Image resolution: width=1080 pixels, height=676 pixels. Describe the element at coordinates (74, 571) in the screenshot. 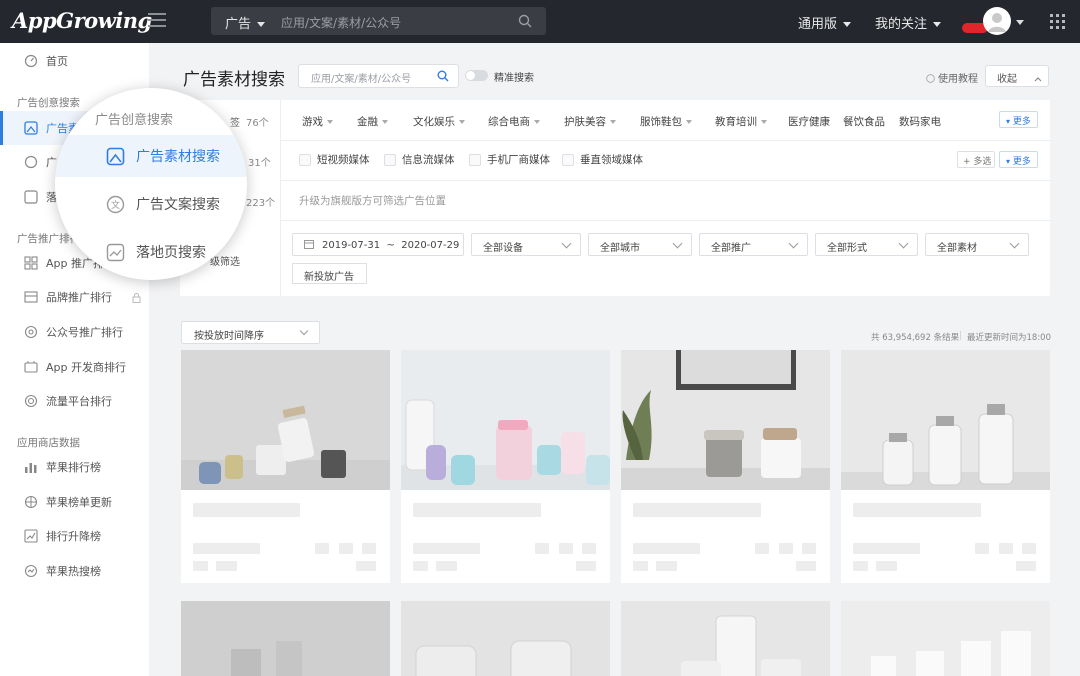

I see `sidebar-item-hot-search: 苹果热搜榜` at that location.